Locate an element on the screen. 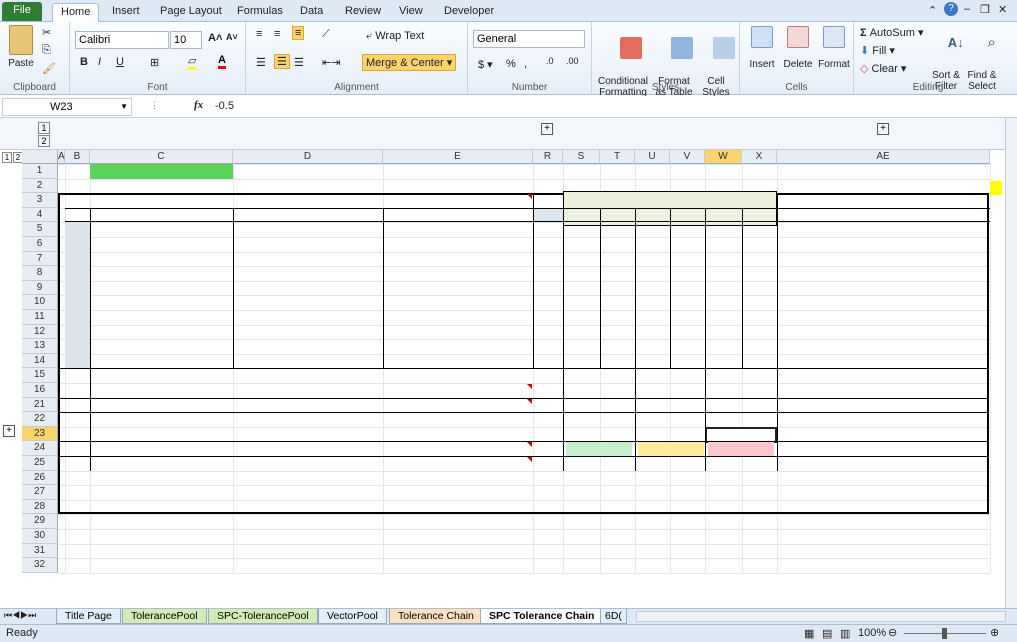 This screenshot has width=1017, height=642. merge-center-button: Merge & Center ▾ is located at coordinates (409, 62).